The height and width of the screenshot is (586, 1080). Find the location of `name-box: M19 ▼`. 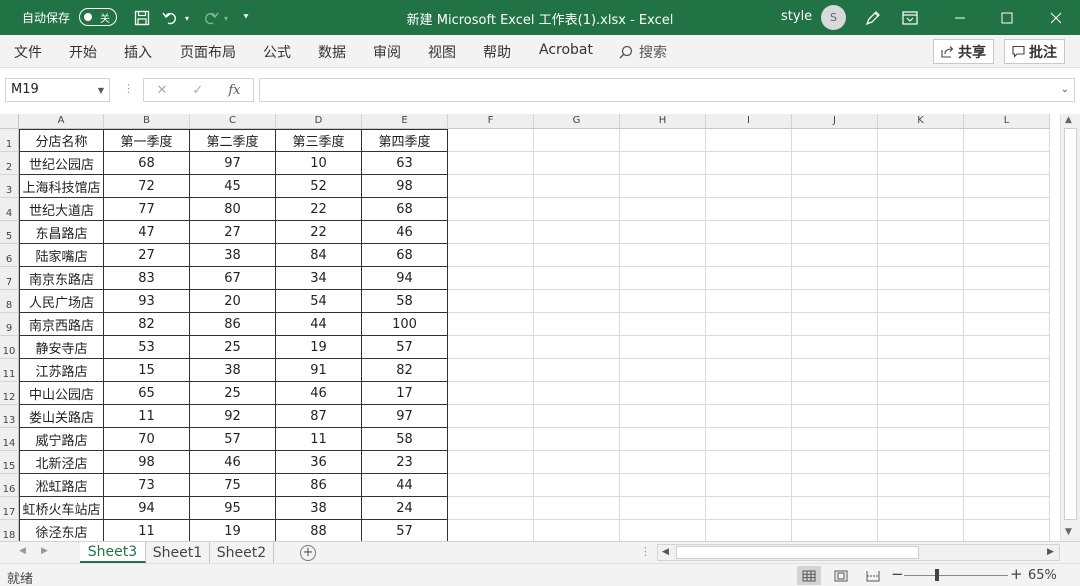

name-box: M19 ▼ is located at coordinates (57, 90).